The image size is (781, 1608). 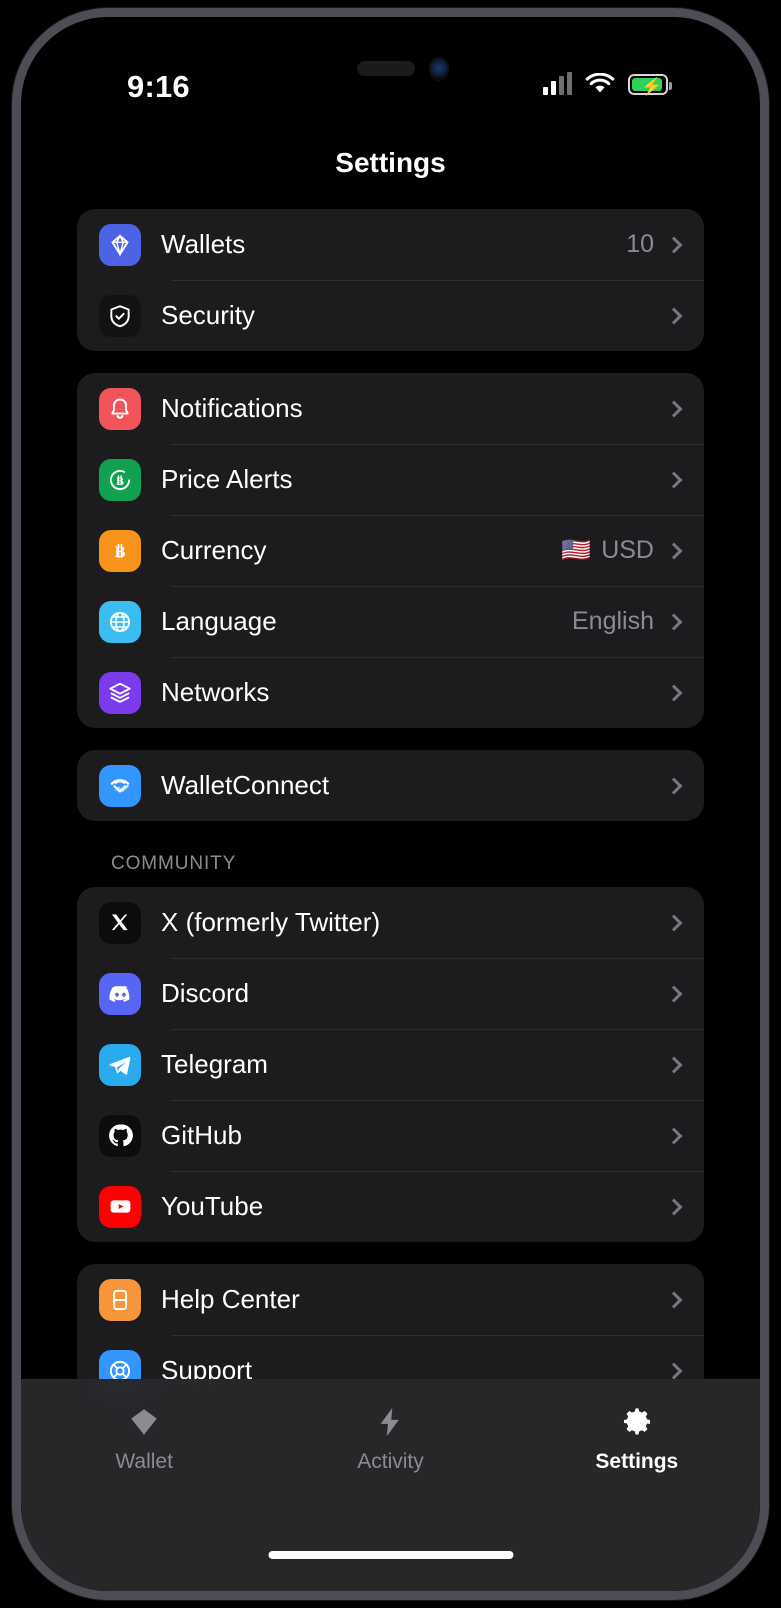 I want to click on youtube-icon, so click(x=120, y=1206).